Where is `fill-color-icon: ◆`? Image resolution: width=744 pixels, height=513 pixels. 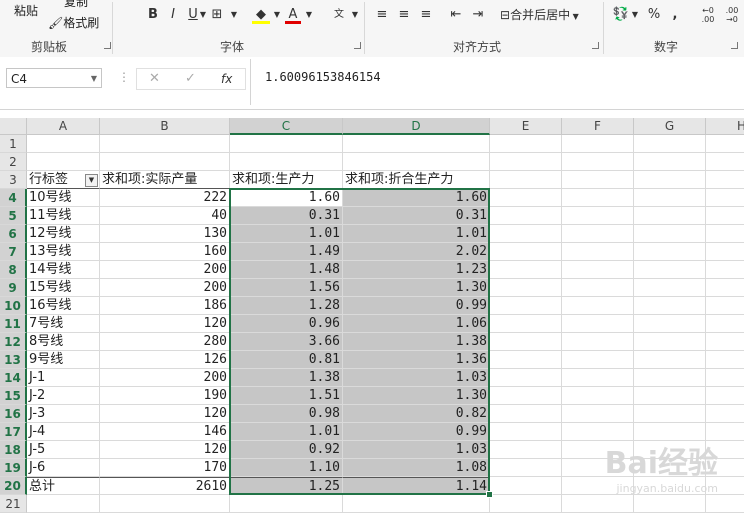 fill-color-icon: ◆ is located at coordinates (261, 15).